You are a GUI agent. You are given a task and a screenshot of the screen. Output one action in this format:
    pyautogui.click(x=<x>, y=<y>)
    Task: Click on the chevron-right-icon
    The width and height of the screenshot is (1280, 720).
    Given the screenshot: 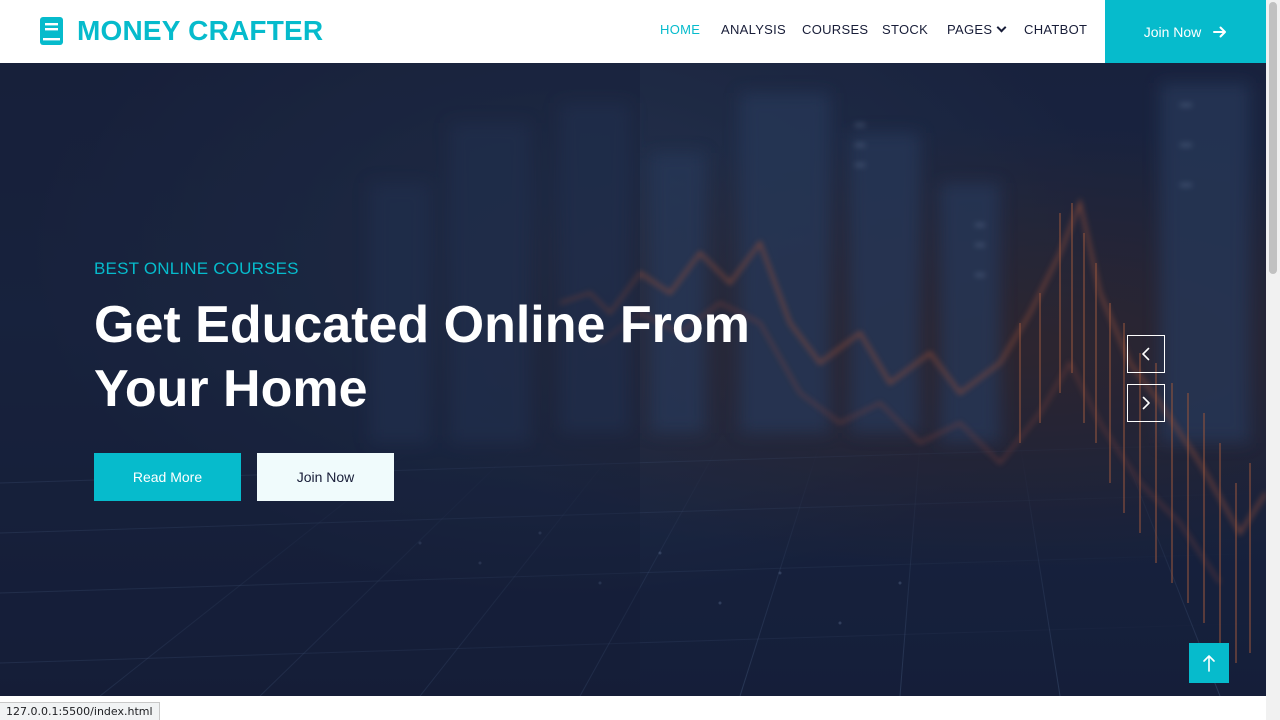 What is the action you would take?
    pyautogui.click(x=1146, y=403)
    